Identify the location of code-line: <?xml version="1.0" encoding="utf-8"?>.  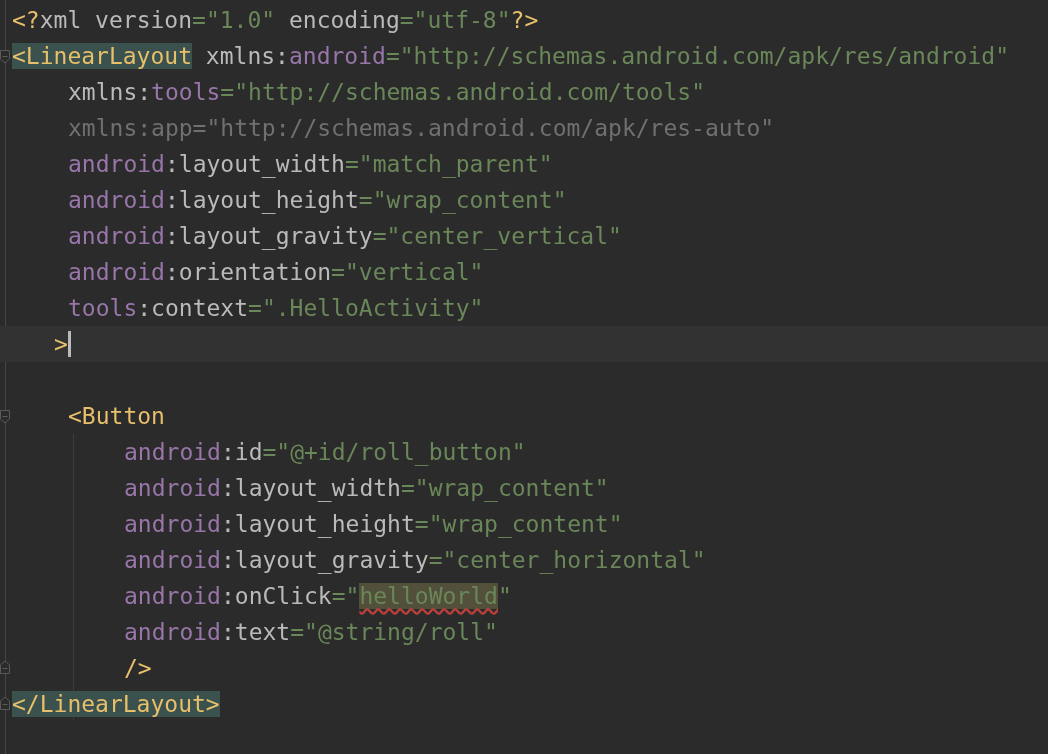
(275, 20).